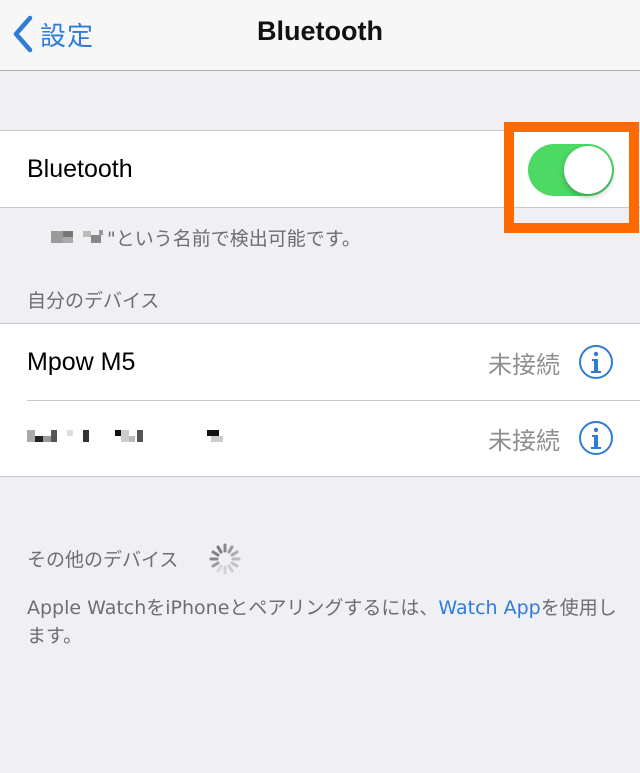 Image resolution: width=640 pixels, height=773 pixels. I want to click on discoverable-note: "という名前で検出可能です。, so click(194, 238).